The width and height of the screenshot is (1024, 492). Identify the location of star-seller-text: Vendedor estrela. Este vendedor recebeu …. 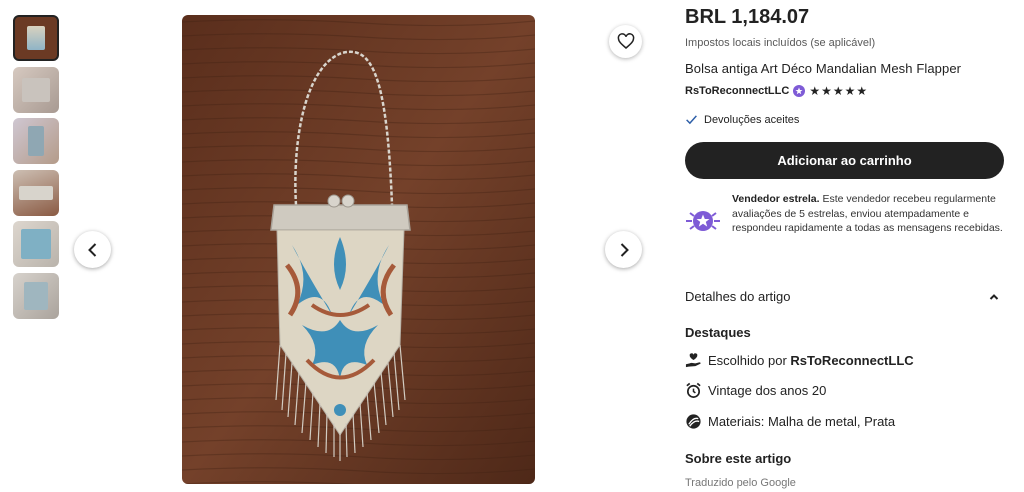
(868, 214).